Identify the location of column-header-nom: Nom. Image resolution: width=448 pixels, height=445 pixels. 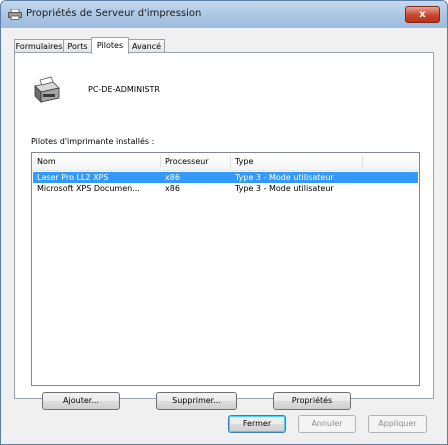
(46, 161).